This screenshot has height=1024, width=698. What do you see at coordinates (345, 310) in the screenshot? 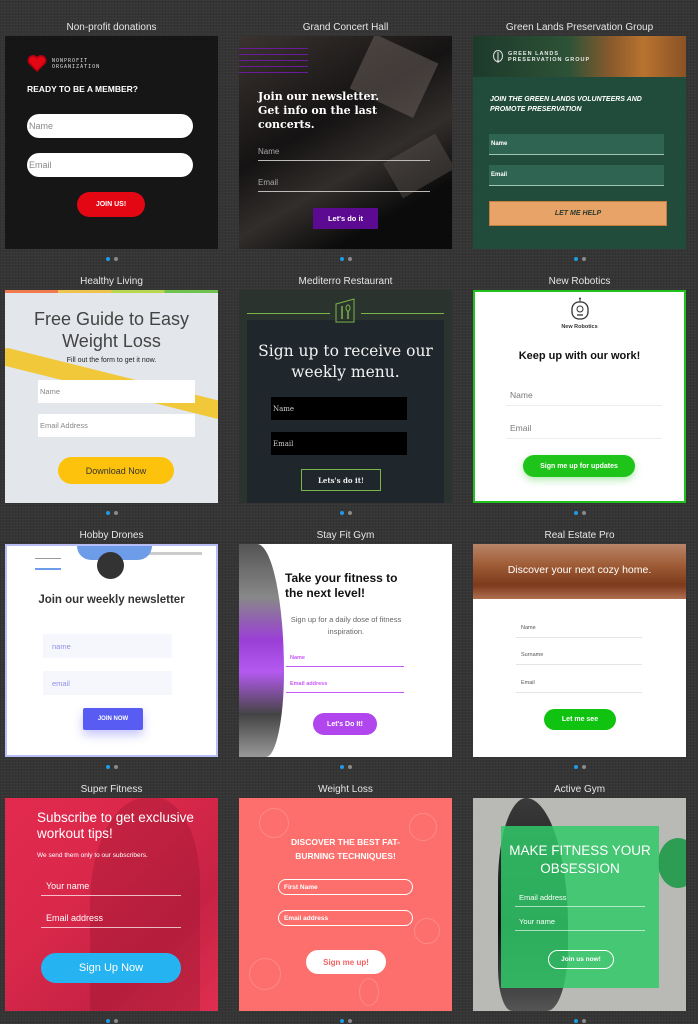
I see `menu-cutlery-icon` at bounding box center [345, 310].